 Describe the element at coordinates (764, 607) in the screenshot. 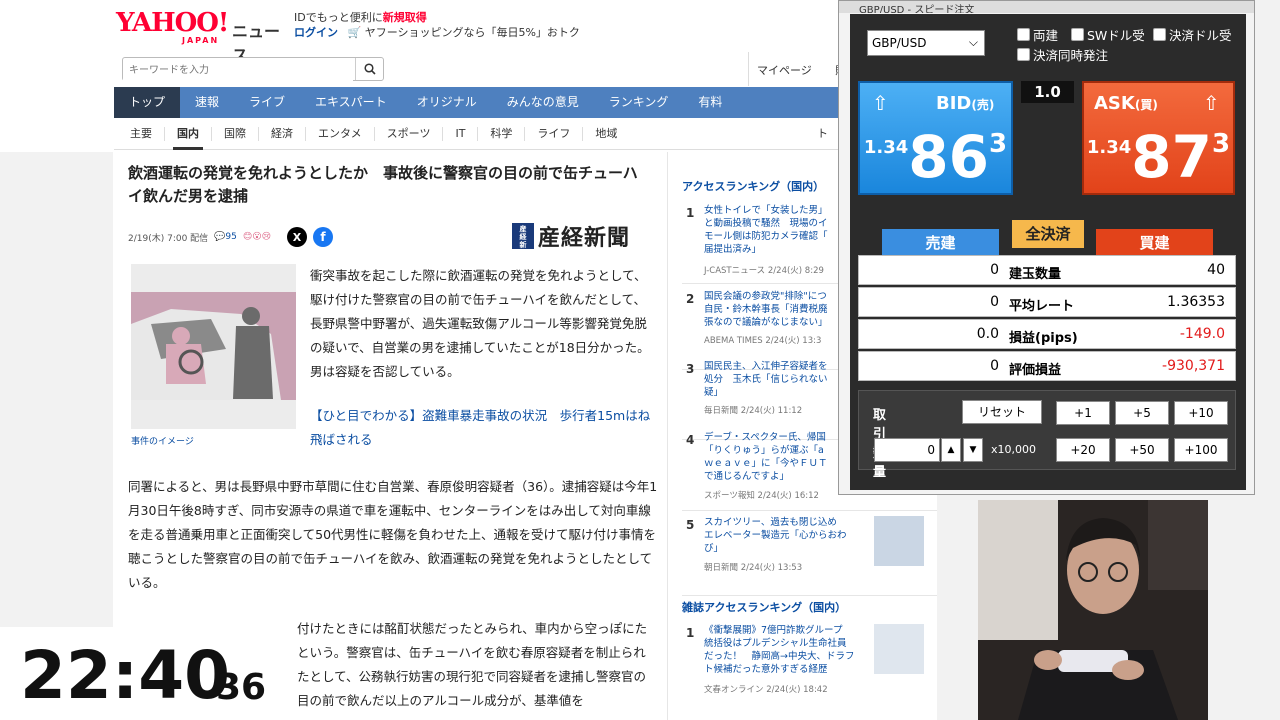

I see `magazine-ranking-heading: 雑誌アクセスランキング（国内）` at that location.